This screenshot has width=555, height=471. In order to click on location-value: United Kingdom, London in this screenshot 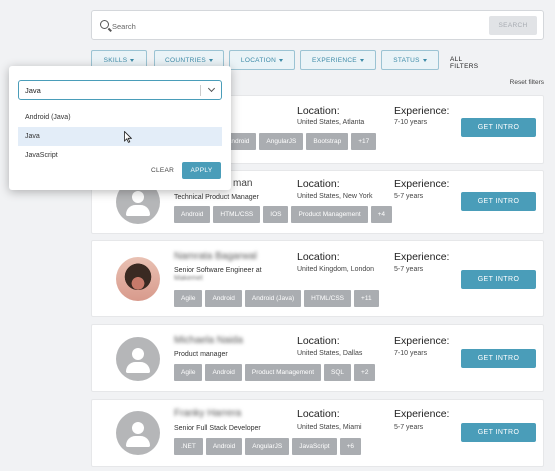, I will do `click(336, 269)`.